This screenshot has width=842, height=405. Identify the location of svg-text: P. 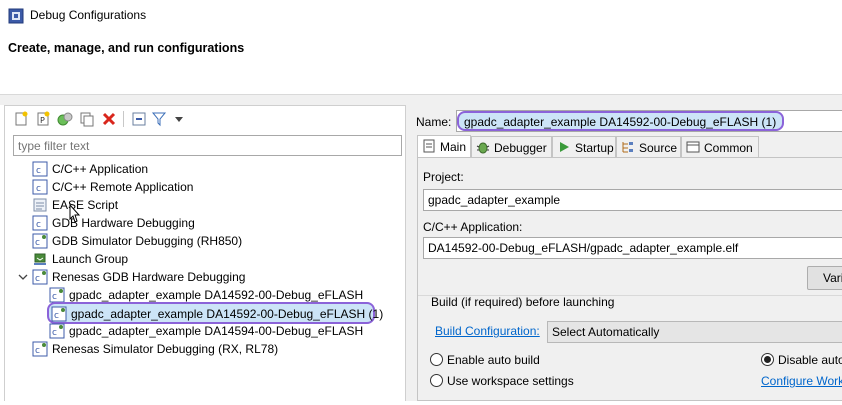
(42, 120).